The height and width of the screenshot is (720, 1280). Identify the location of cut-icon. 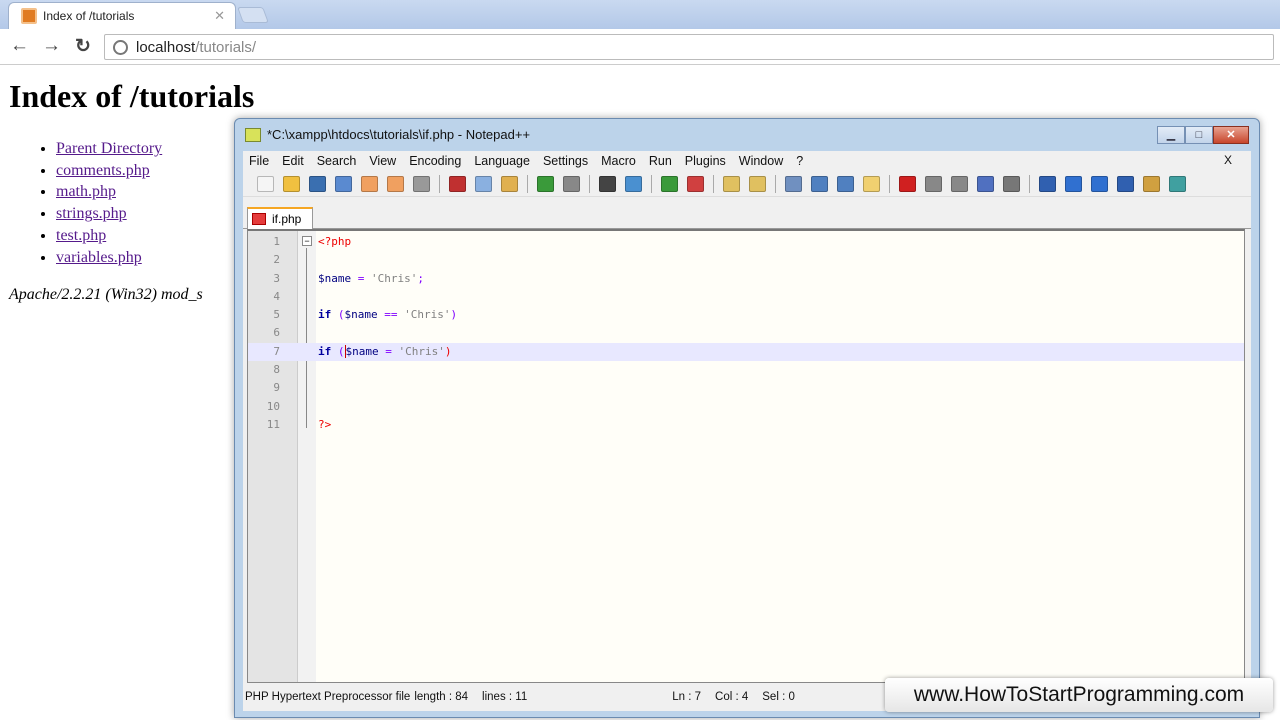
(457, 183).